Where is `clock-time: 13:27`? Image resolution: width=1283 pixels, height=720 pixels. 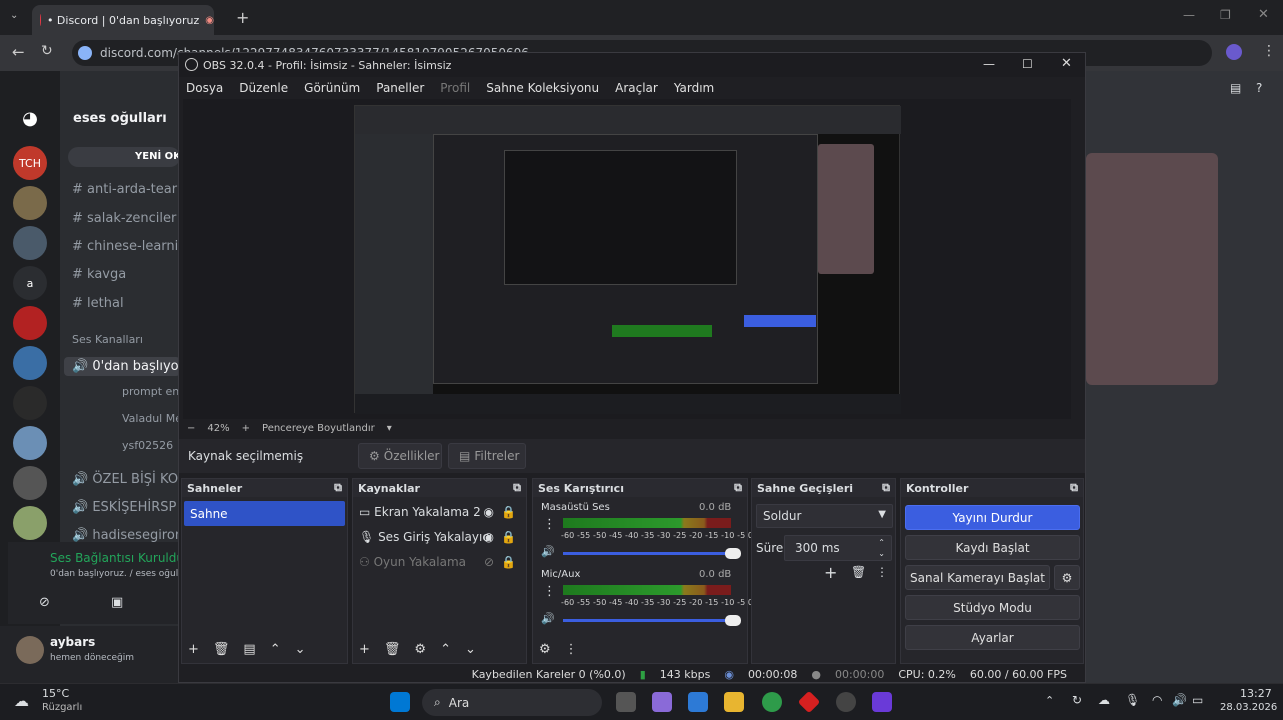
clock-time: 13:27 is located at coordinates (1256, 693).